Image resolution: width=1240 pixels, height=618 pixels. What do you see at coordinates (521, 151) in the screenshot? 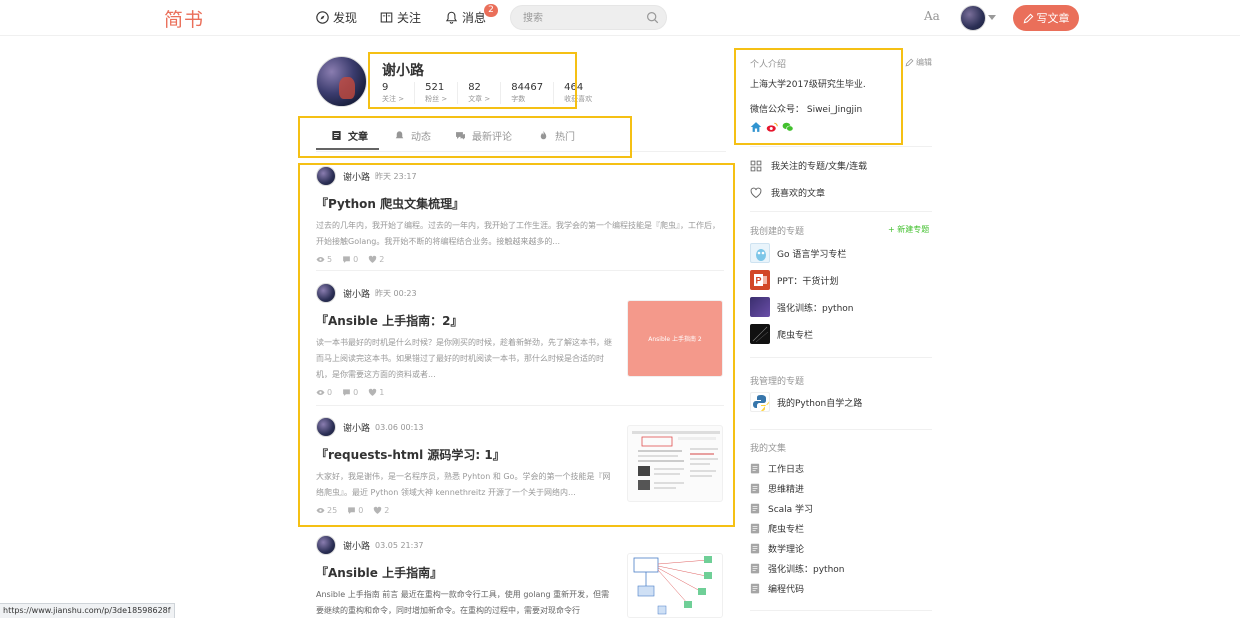
I see `tabs-divider` at bounding box center [521, 151].